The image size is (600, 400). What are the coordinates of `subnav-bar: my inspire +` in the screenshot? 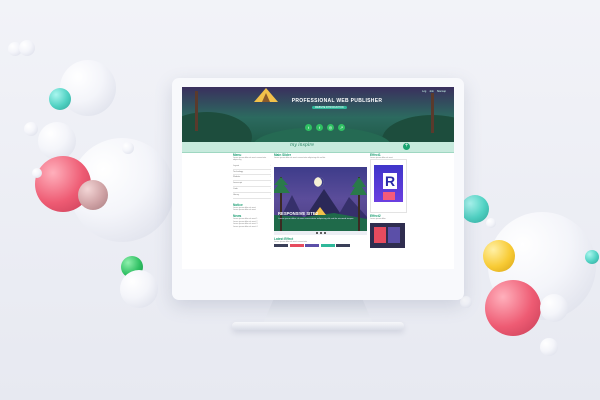 It's located at (318, 147).